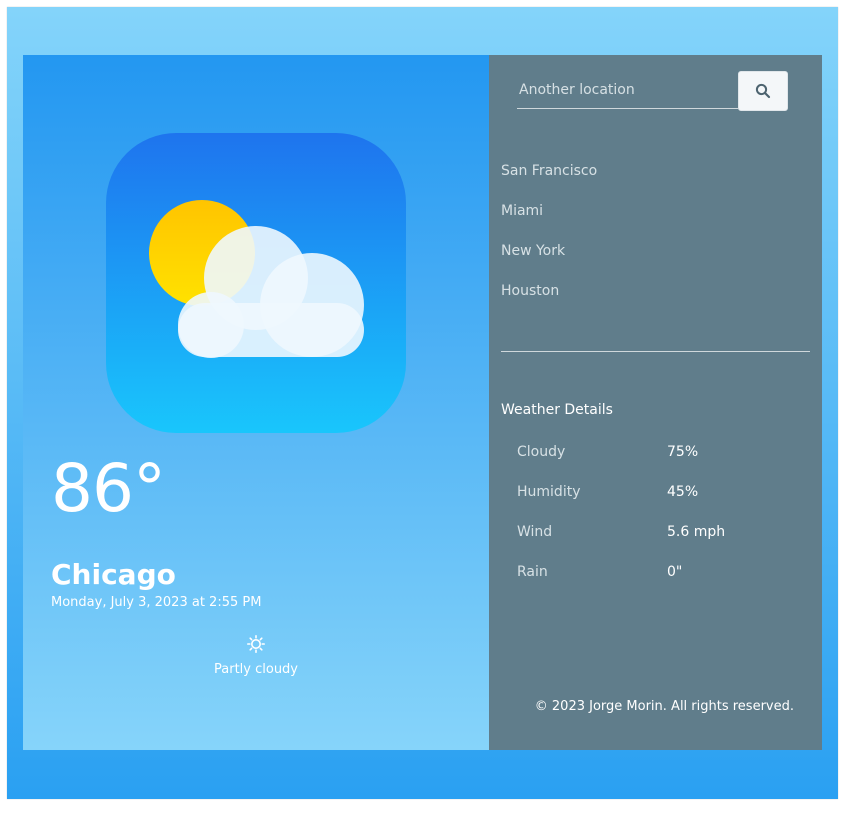 The height and width of the screenshot is (813, 842). Describe the element at coordinates (549, 301) in the screenshot. I see `location-item-houston: Houston` at that location.